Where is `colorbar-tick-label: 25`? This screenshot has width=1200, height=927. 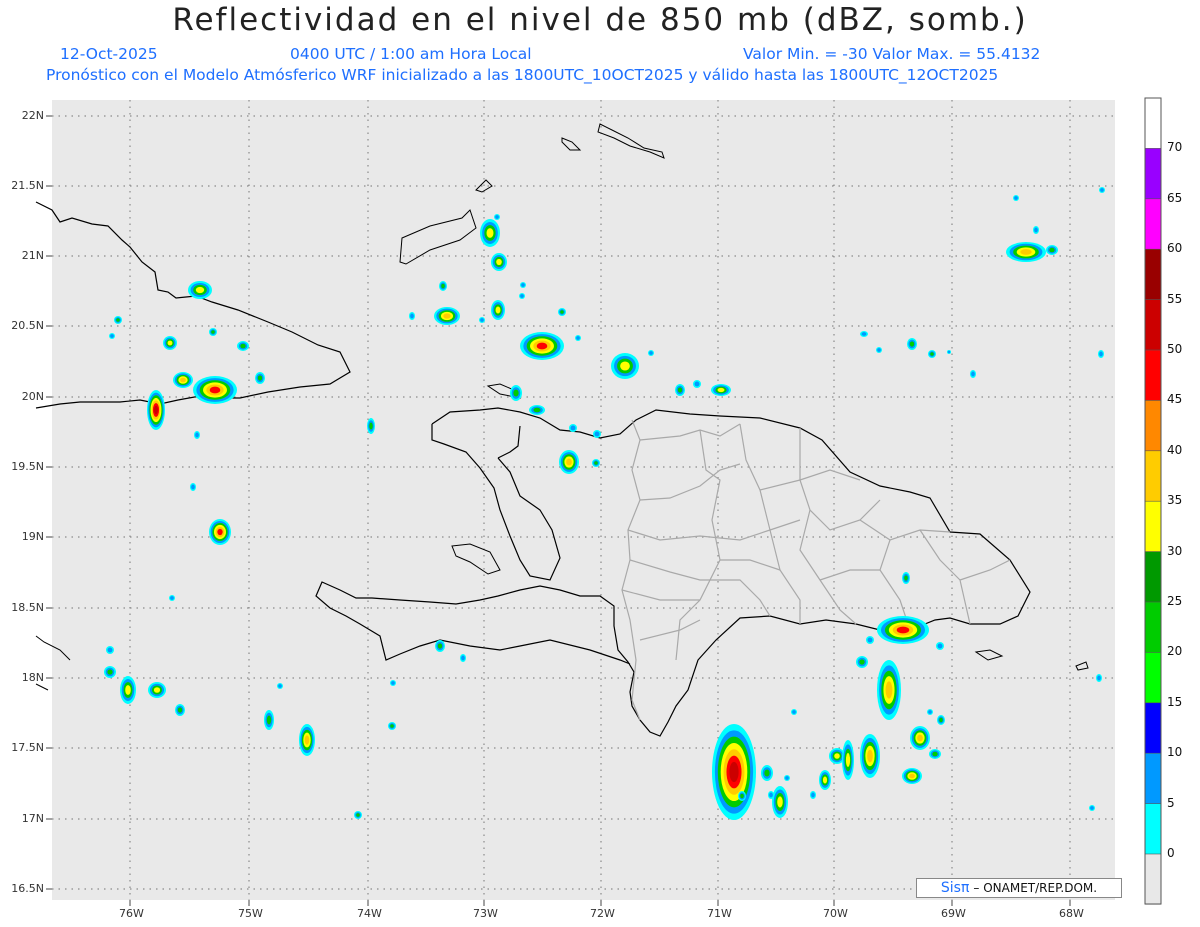 colorbar-tick-label: 25 is located at coordinates (1175, 601).